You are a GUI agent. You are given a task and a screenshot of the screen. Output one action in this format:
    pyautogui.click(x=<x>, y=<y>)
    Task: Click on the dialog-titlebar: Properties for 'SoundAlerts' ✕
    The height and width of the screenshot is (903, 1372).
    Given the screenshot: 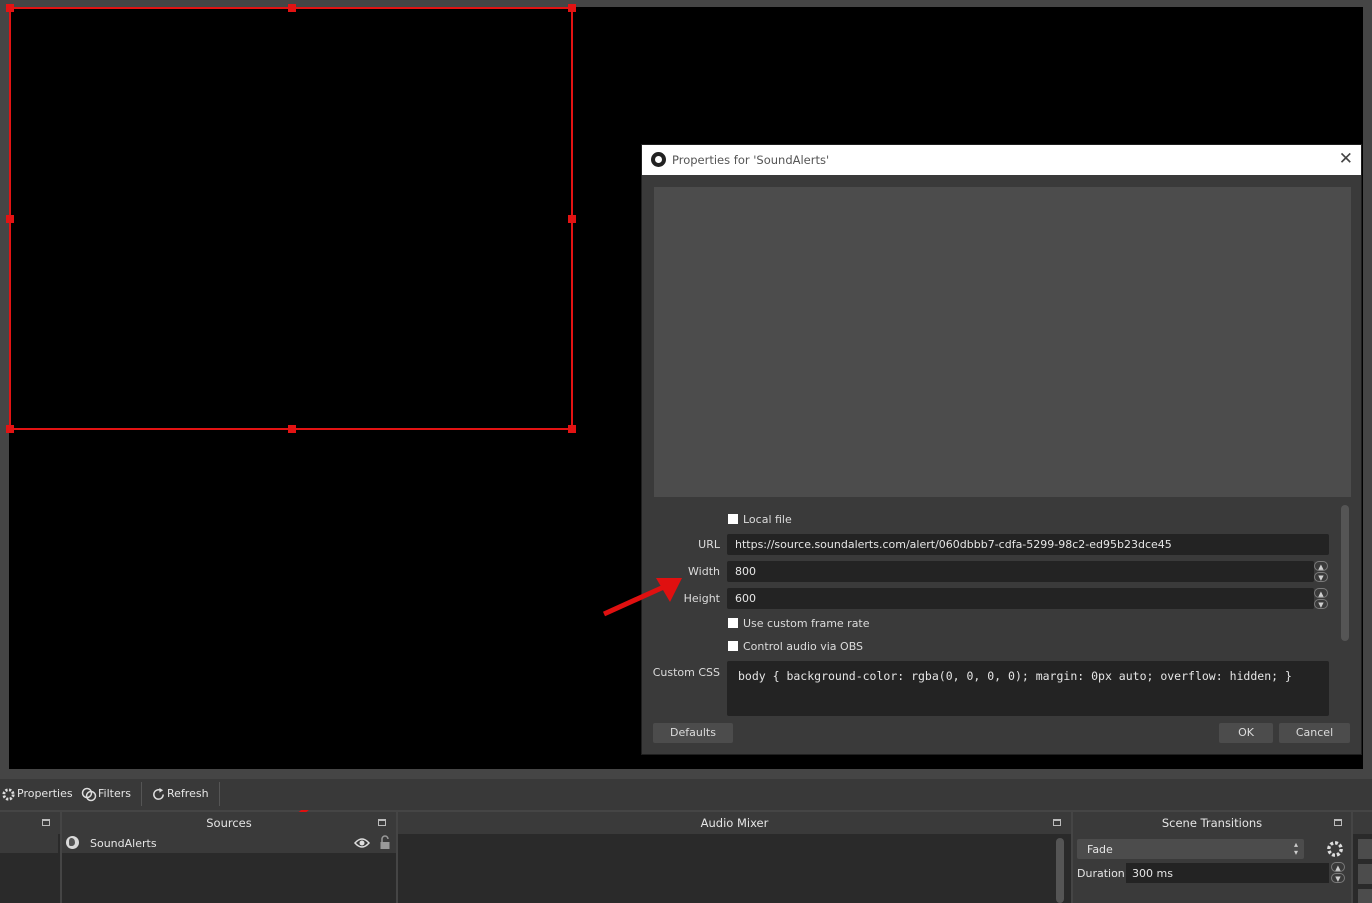 What is the action you would take?
    pyautogui.click(x=1001, y=160)
    